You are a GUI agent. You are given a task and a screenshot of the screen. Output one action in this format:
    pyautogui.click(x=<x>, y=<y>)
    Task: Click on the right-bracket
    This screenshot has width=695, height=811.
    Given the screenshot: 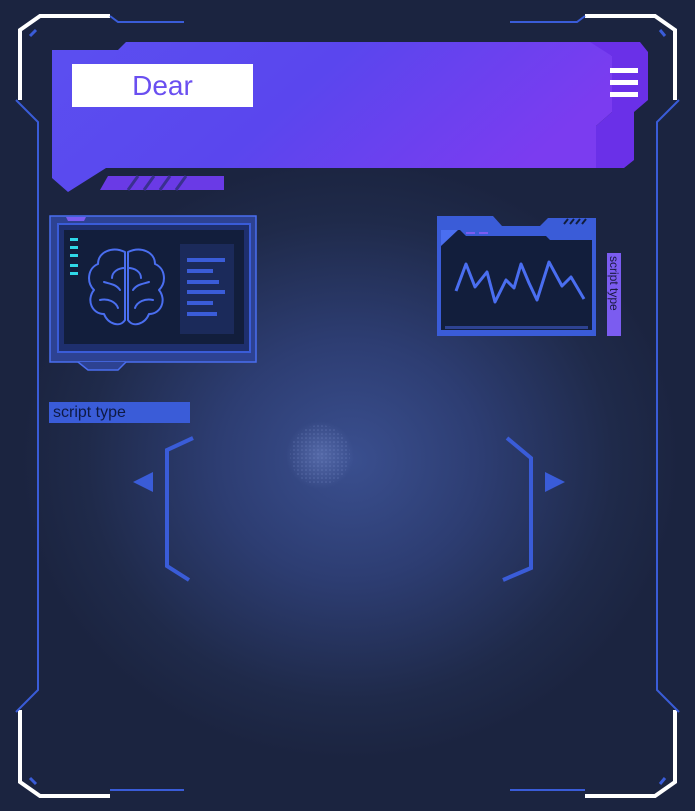 What is the action you would take?
    pyautogui.click(x=517, y=509)
    